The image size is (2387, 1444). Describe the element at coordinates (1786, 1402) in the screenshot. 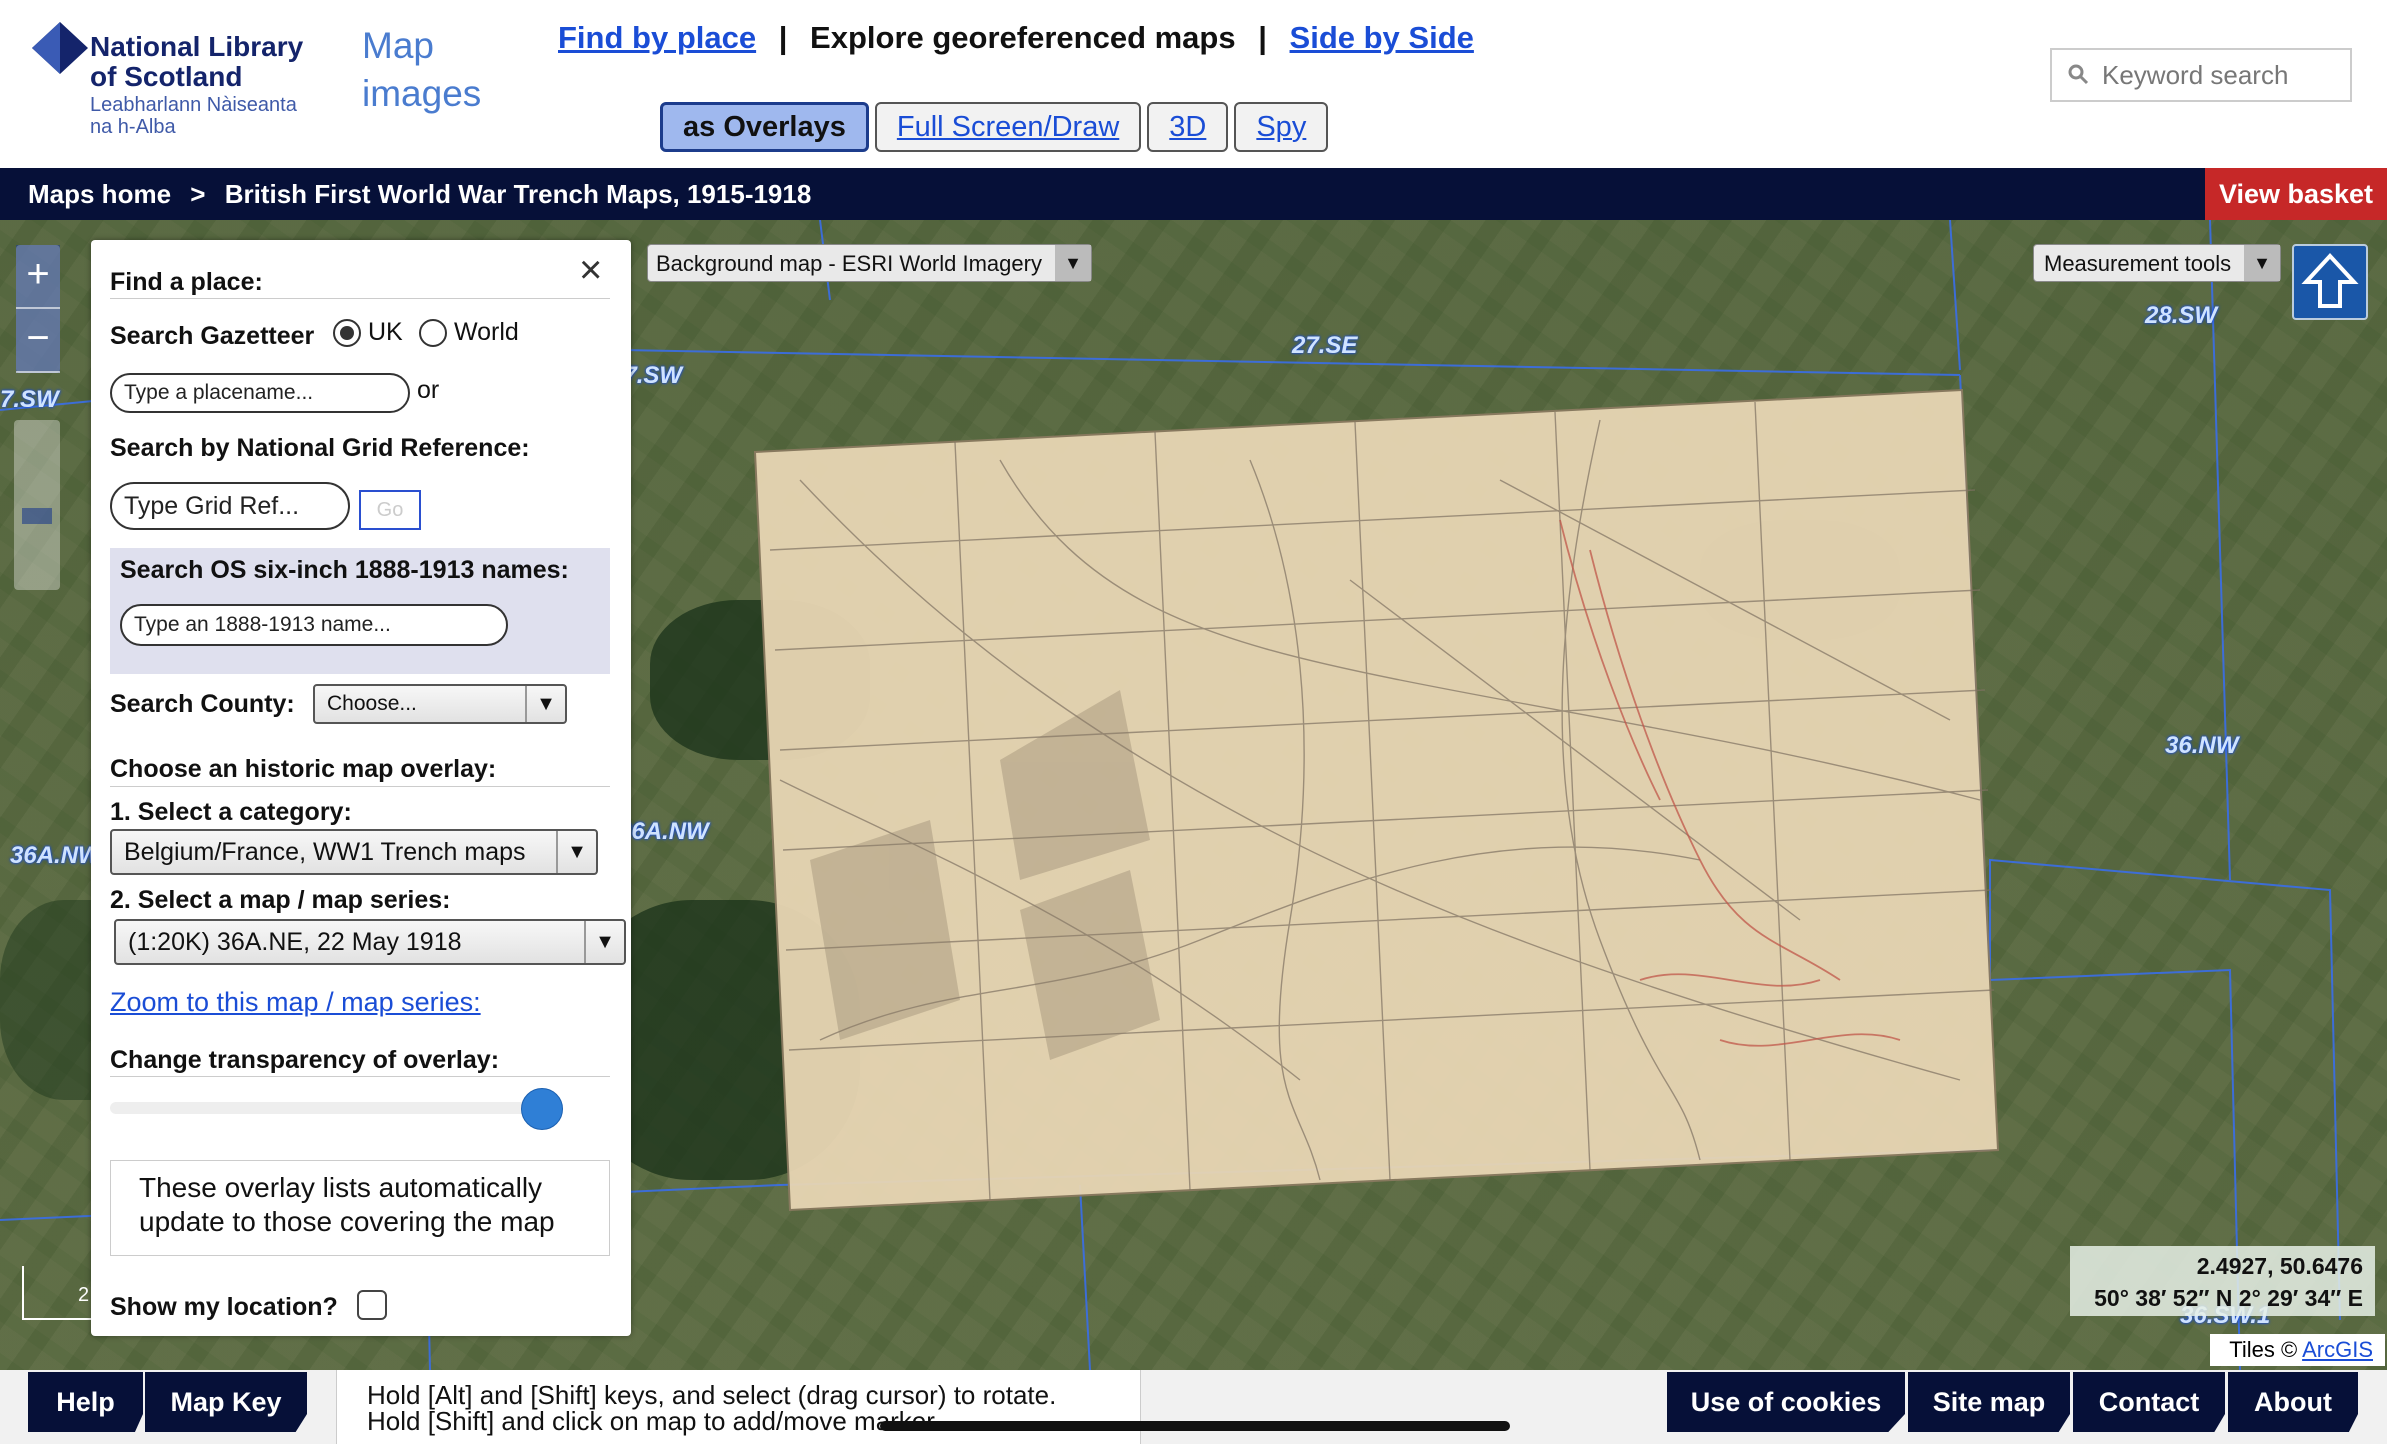

I see `use-of-cookies-link: Use of cookies` at that location.